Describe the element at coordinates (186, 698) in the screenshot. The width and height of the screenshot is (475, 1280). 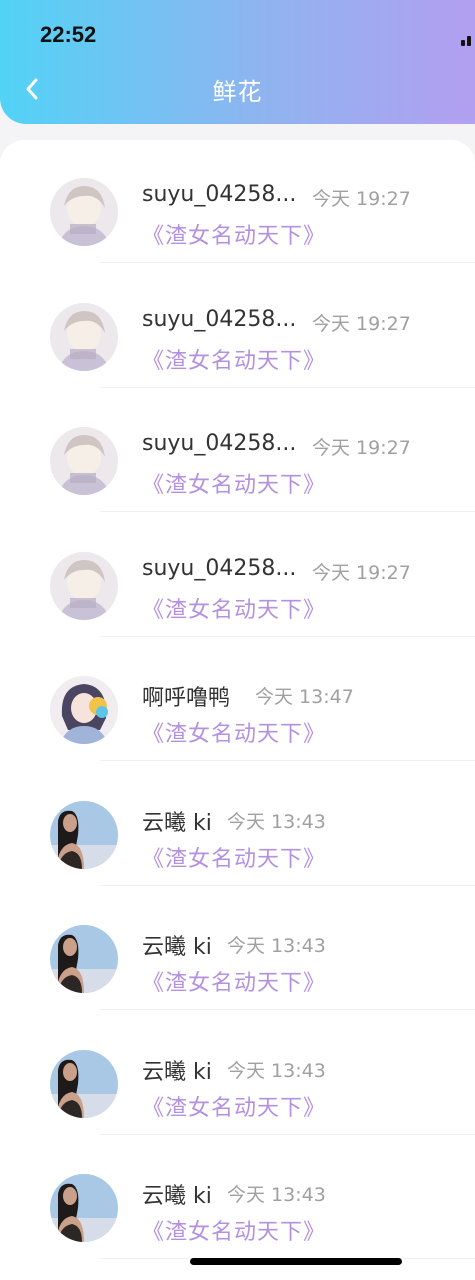
I see `user-name: 啊呼噜鸭` at that location.